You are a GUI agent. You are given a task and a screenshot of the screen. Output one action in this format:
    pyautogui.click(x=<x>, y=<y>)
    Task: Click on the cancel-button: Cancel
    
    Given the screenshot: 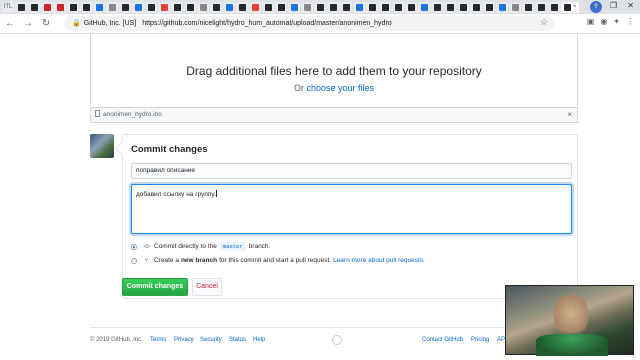 What is the action you would take?
    pyautogui.click(x=207, y=287)
    